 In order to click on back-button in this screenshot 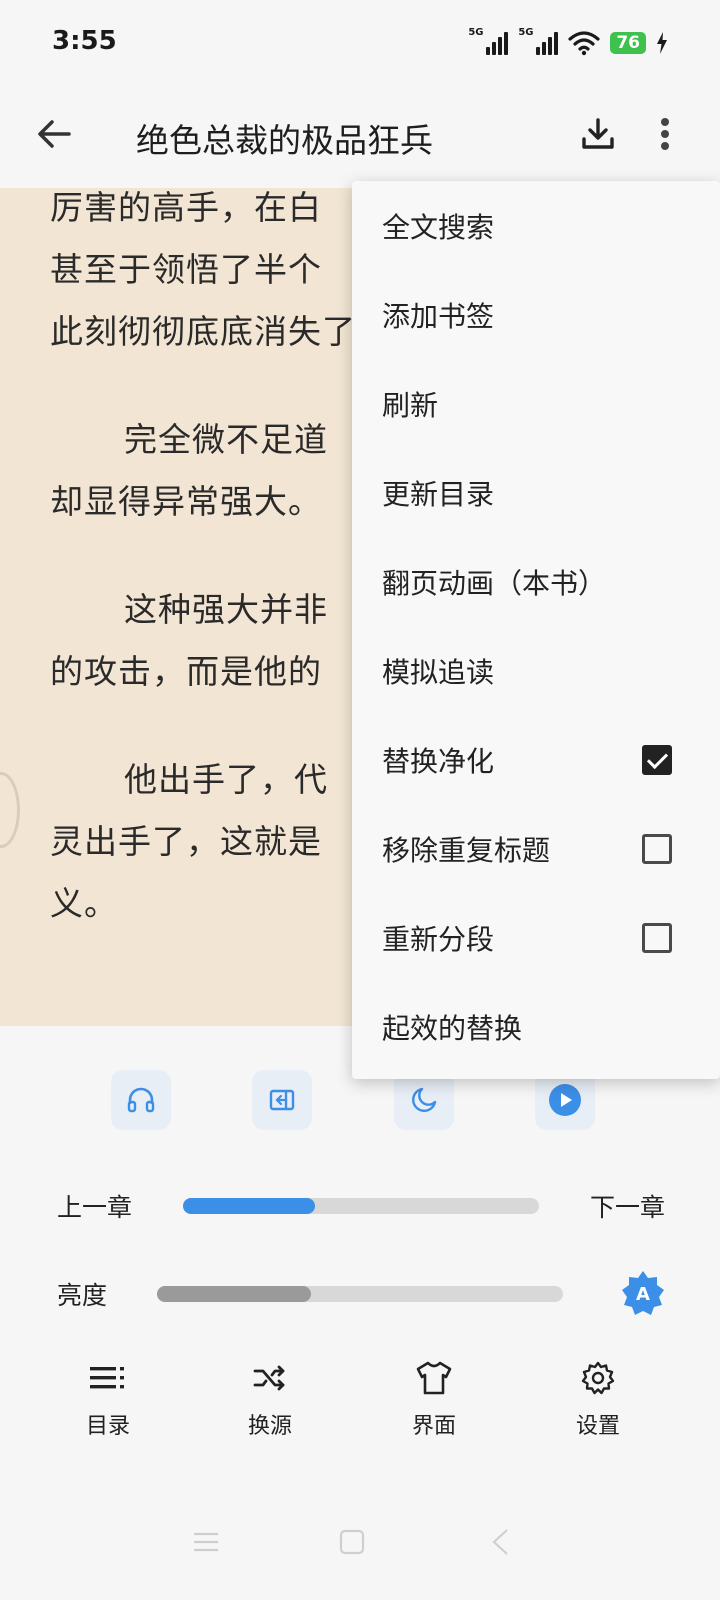, I will do `click(54, 134)`.